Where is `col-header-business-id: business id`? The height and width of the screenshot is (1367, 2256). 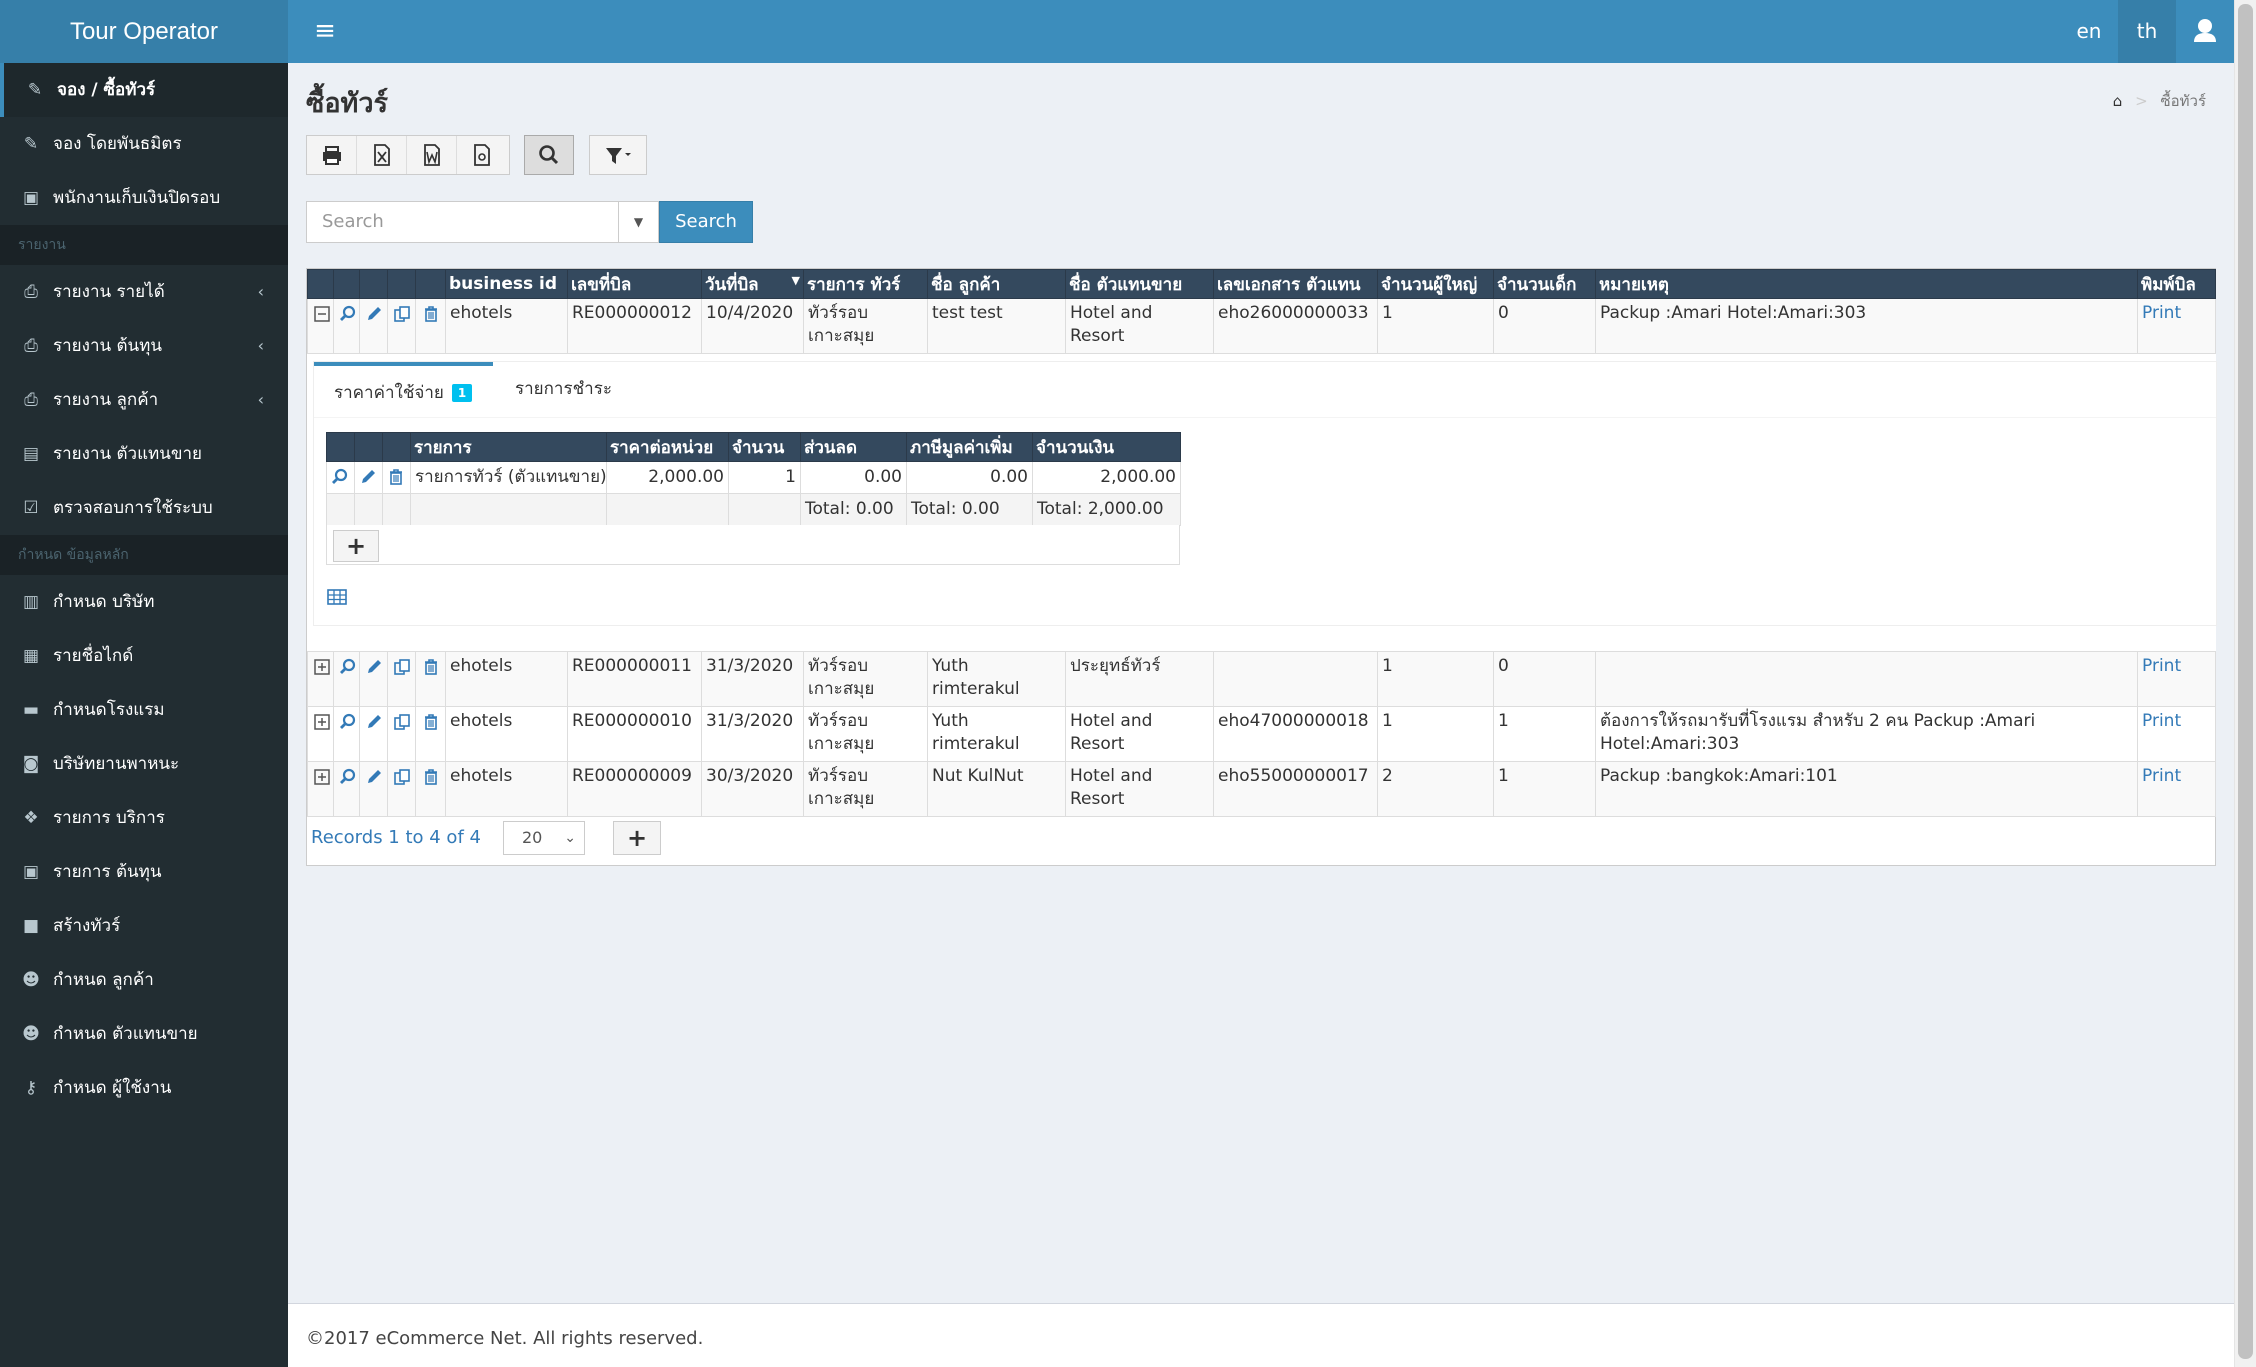 col-header-business-id: business id is located at coordinates (506, 284).